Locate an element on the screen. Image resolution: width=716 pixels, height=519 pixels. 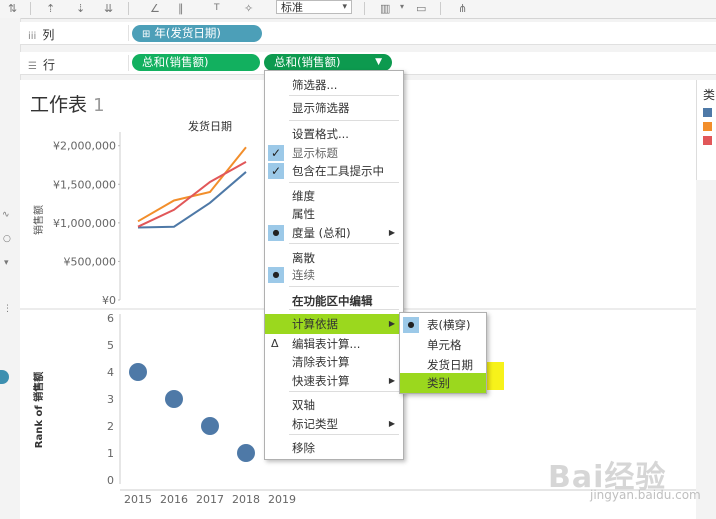
menu-item: ● 连续 is located at coordinates (334, 275).